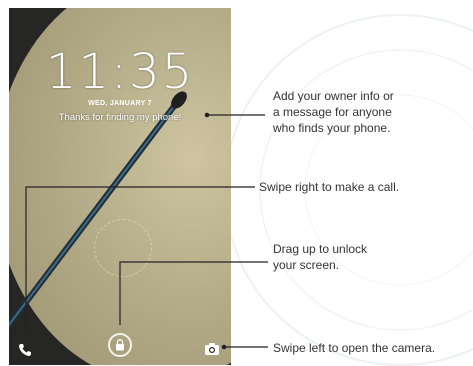 The width and height of the screenshot is (473, 366). What do you see at coordinates (25, 350) in the screenshot?
I see `phone-icon` at bounding box center [25, 350].